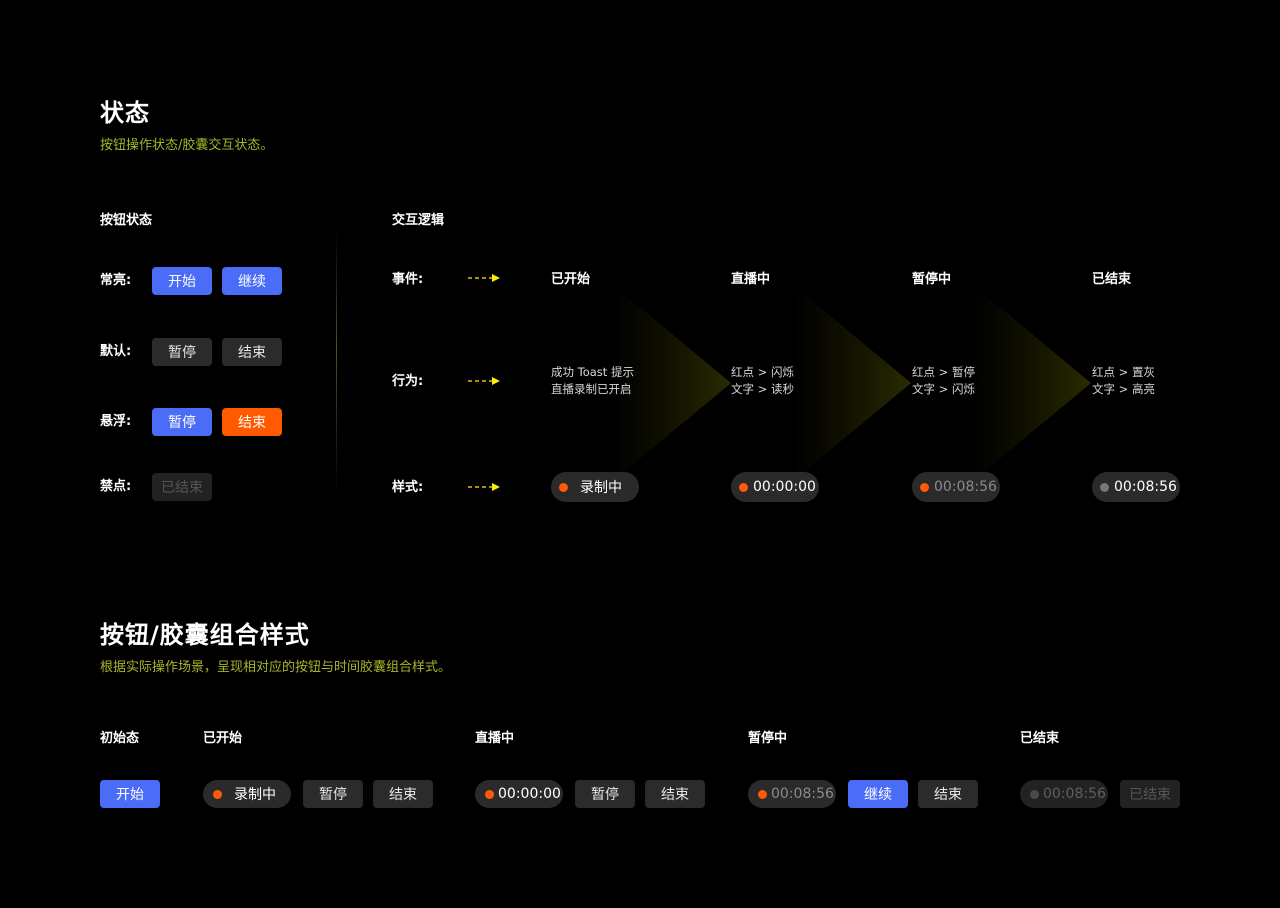  Describe the element at coordinates (408, 279) in the screenshot. I see `row-label-event: 事件:` at that location.